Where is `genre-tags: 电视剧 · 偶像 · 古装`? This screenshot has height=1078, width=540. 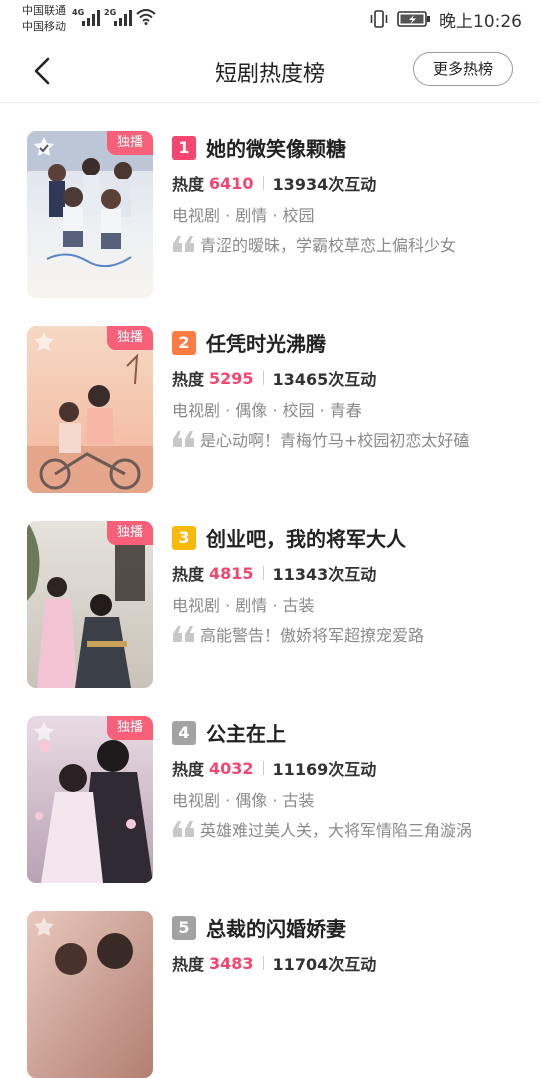 genre-tags: 电视剧 · 偶像 · 古装 is located at coordinates (243, 800).